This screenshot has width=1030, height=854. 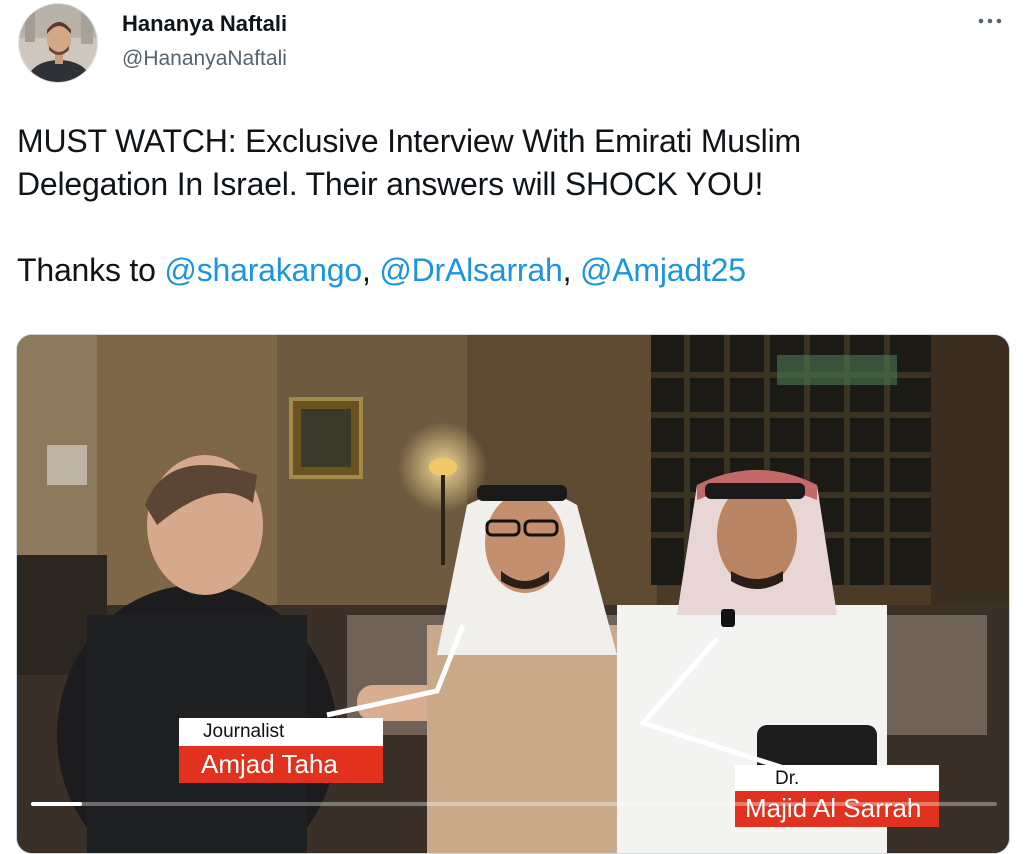 I want to click on lower-third-name: Amjad Taha, so click(x=281, y=764).